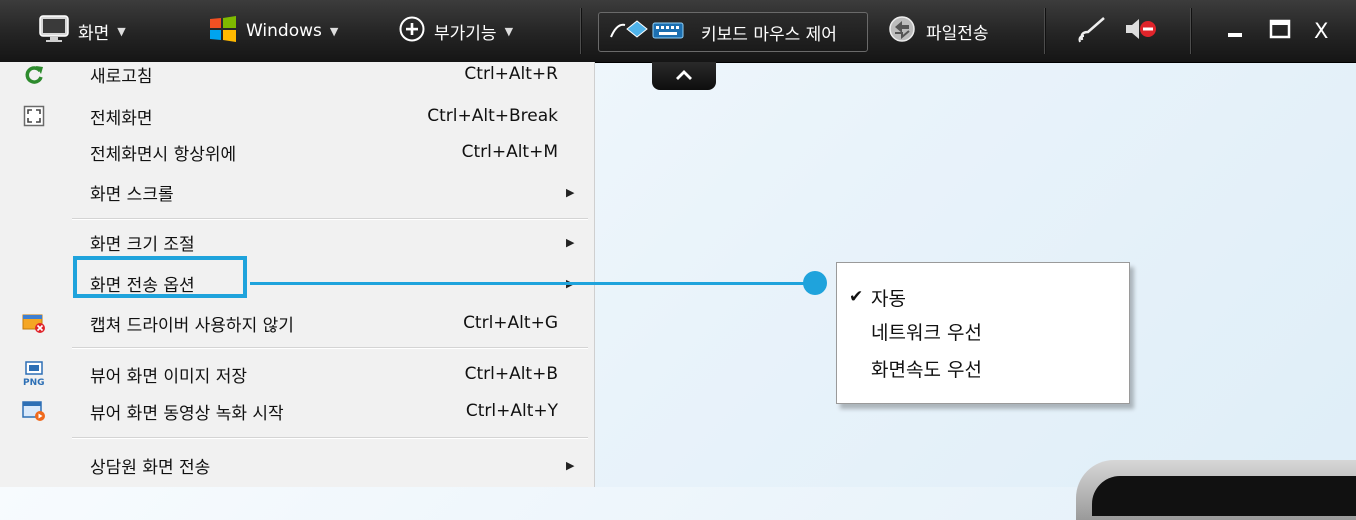 Image resolution: width=1356 pixels, height=520 pixels. Describe the element at coordinates (94, 33) in the screenshot. I see `screen-menu-label: 화면` at that location.